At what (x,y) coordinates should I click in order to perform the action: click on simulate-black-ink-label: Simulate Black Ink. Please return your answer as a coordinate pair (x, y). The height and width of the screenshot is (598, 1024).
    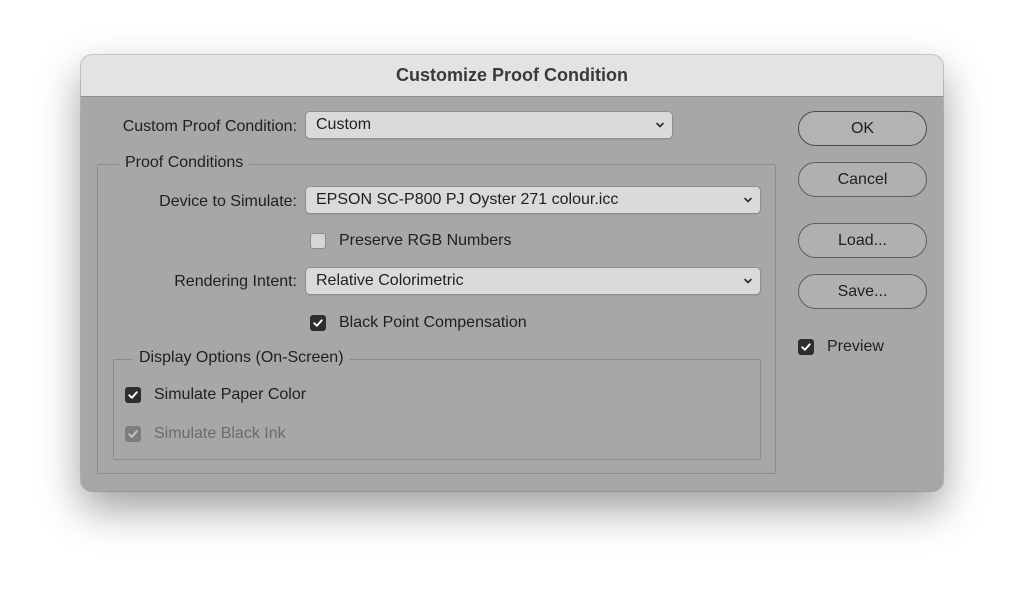
    Looking at the image, I should click on (220, 433).